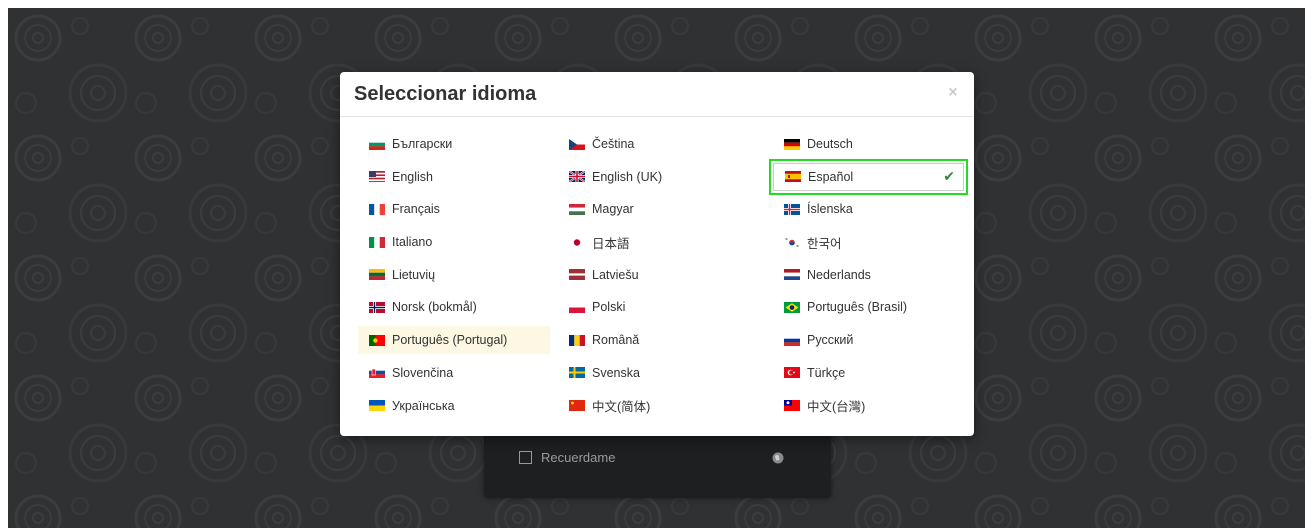  I want to click on language-option-cz: Čeština, so click(661, 144).